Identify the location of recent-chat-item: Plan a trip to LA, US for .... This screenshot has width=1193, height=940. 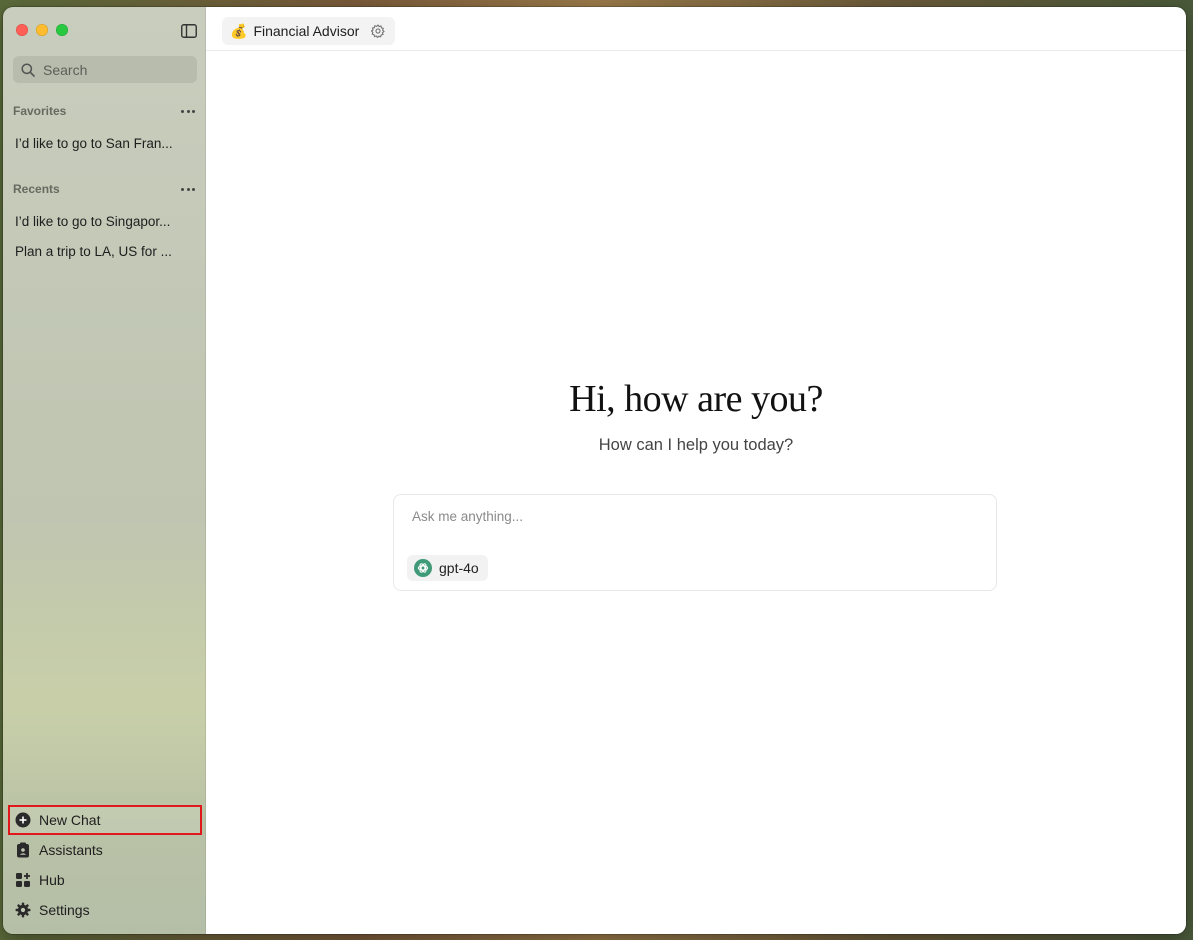
(104, 252).